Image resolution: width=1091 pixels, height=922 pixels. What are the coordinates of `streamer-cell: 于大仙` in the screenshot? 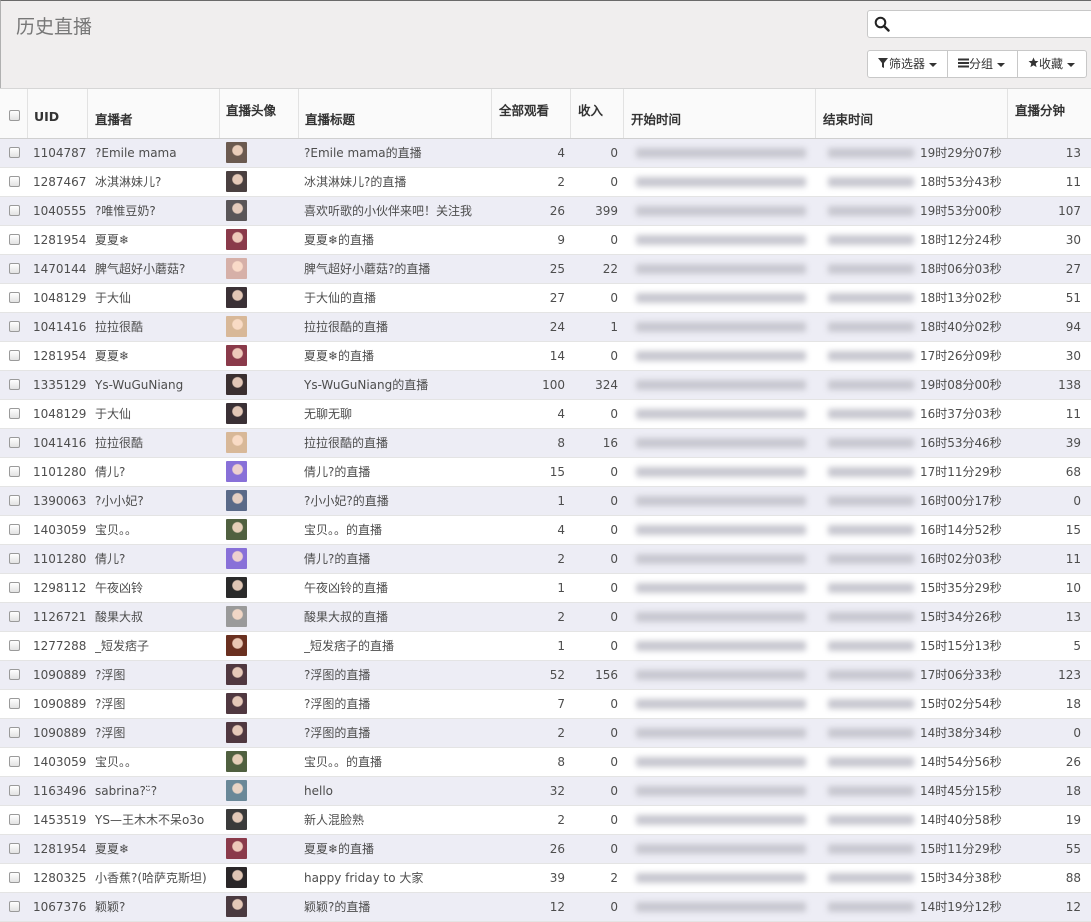 It's located at (113, 414).